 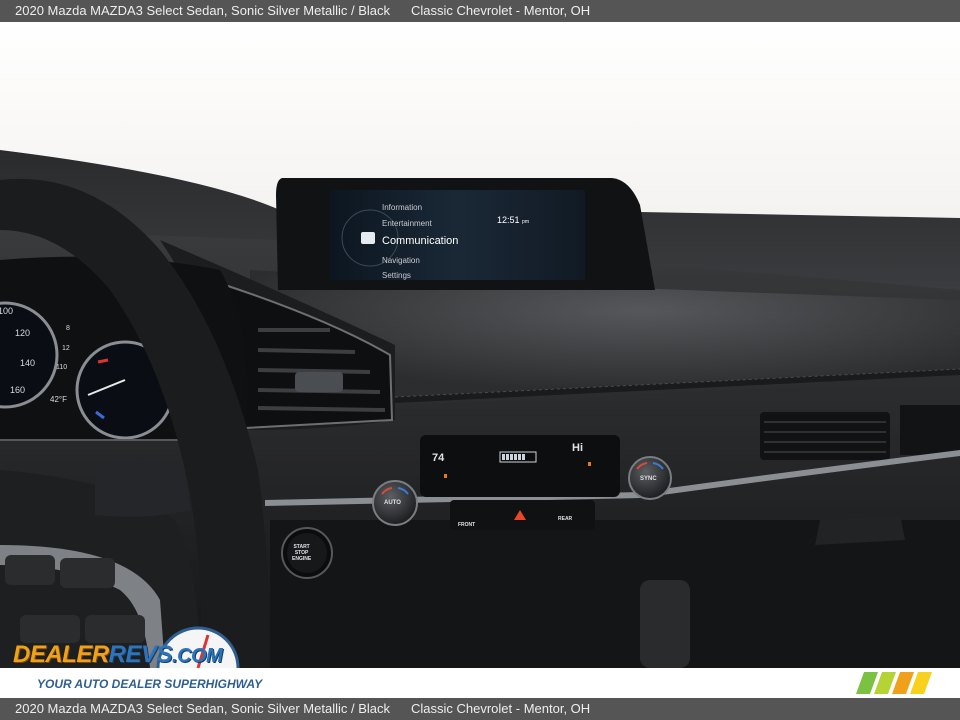 I want to click on color-stripes-logo, so click(x=894, y=683).